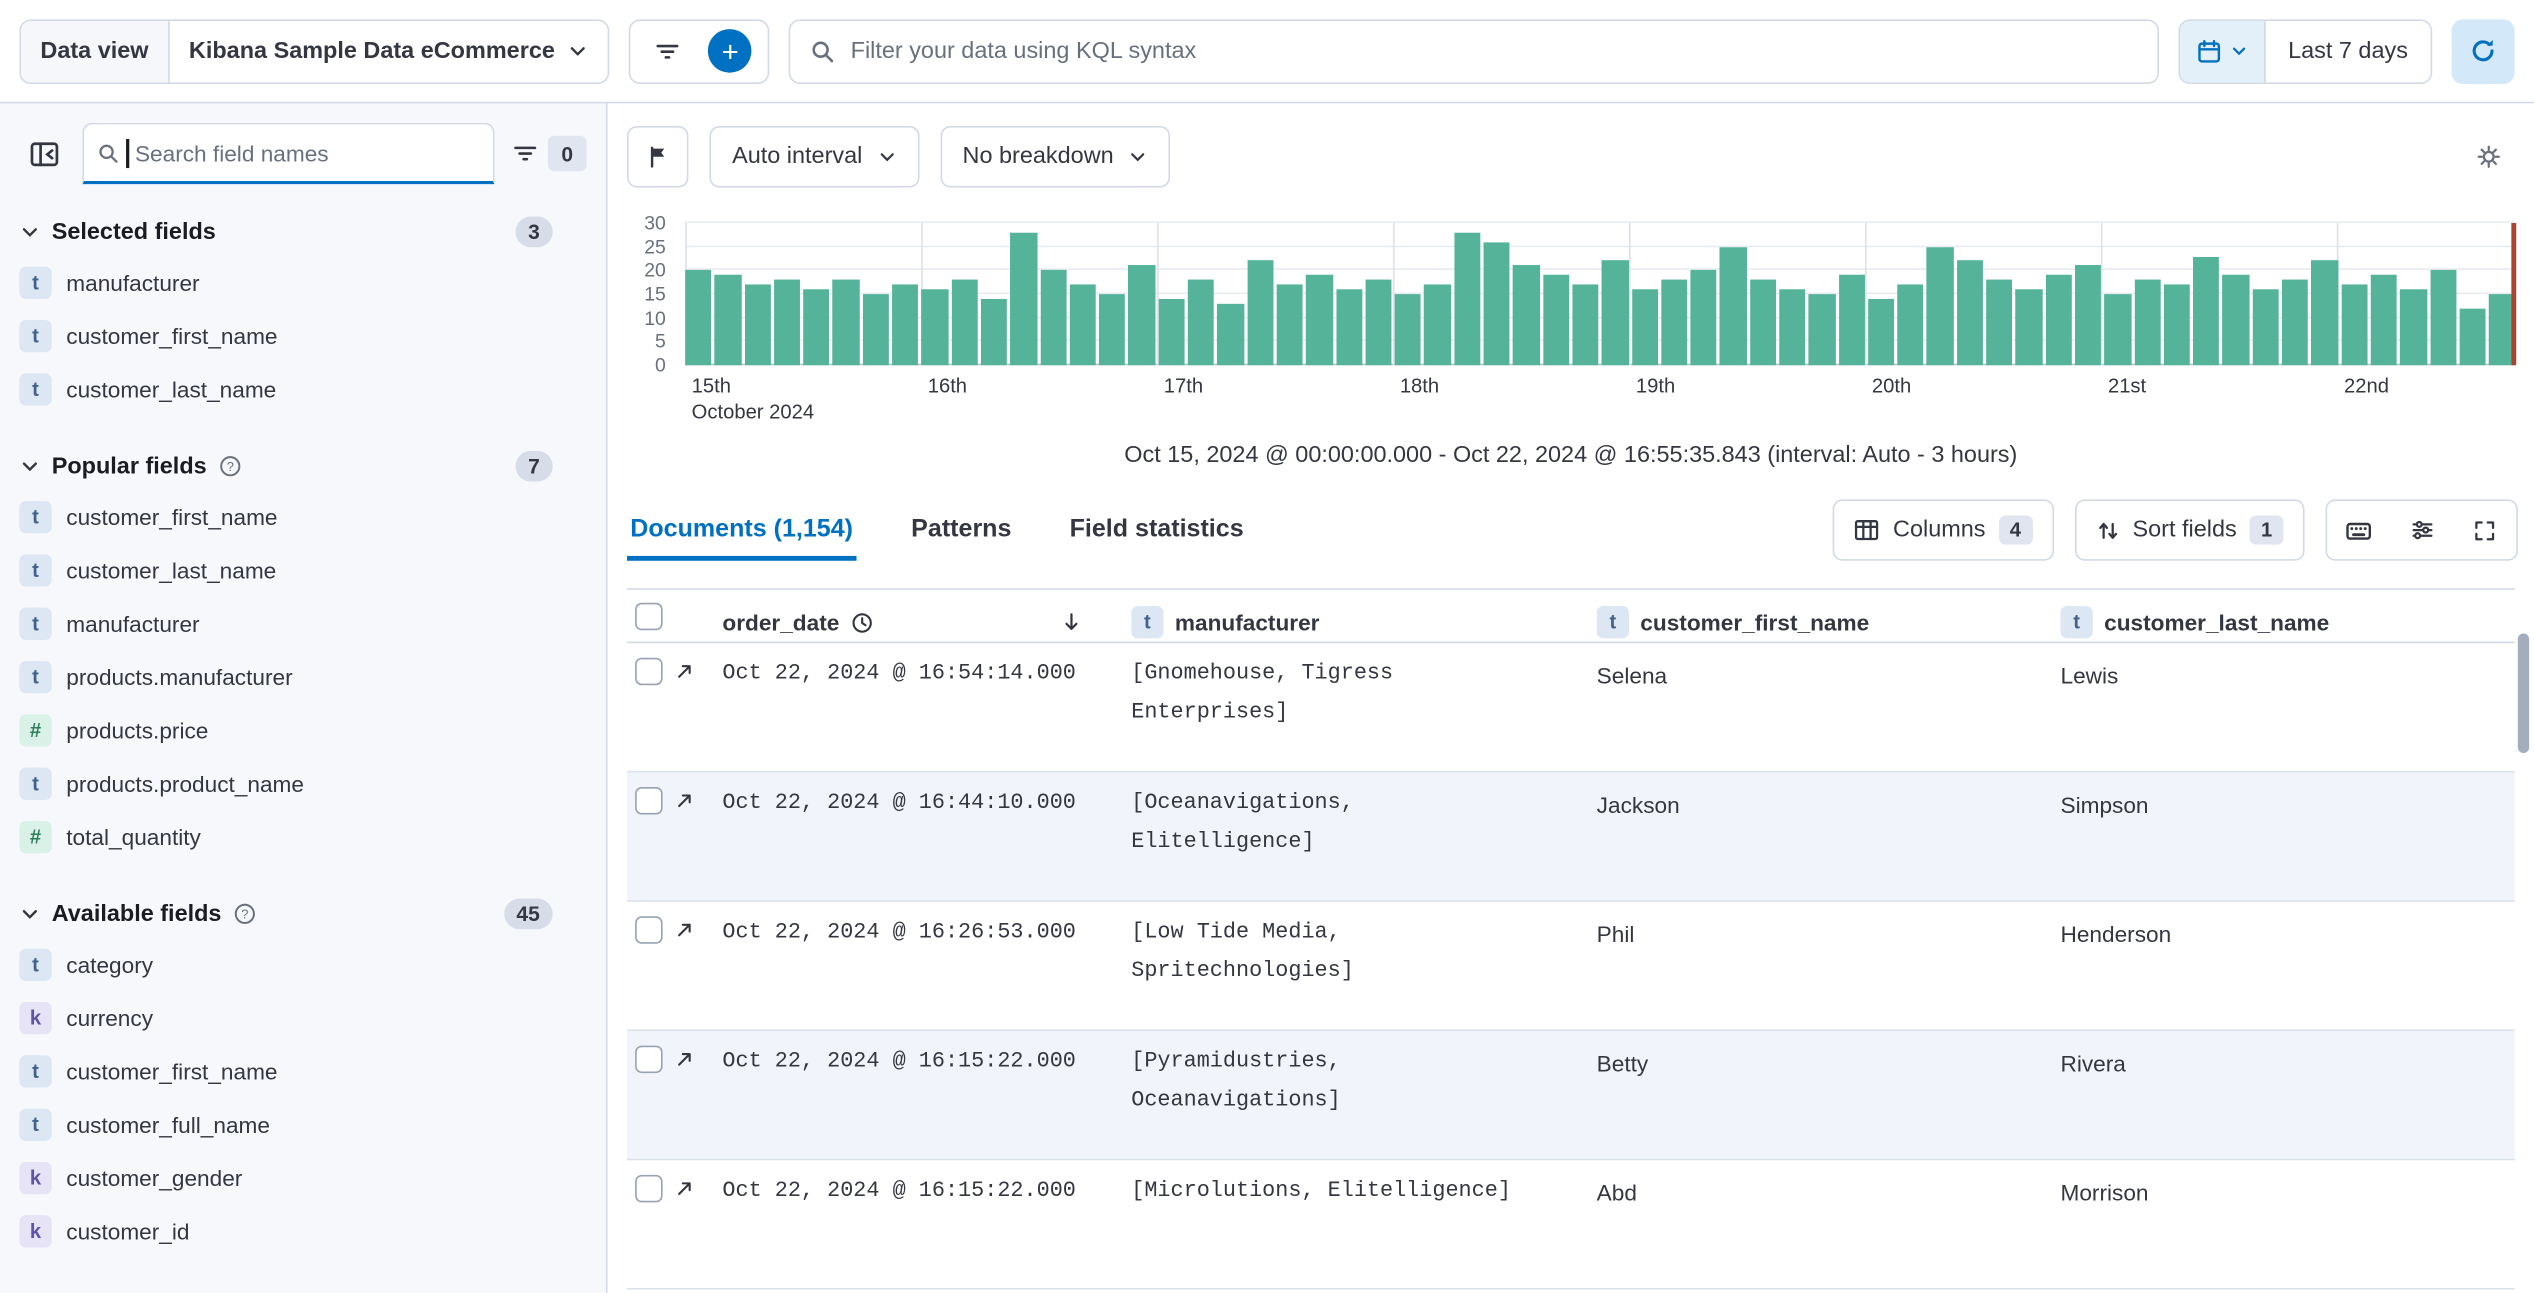 This screenshot has width=2534, height=1293. What do you see at coordinates (1055, 157) in the screenshot?
I see `breakdown-dropdown: No breakdown` at bounding box center [1055, 157].